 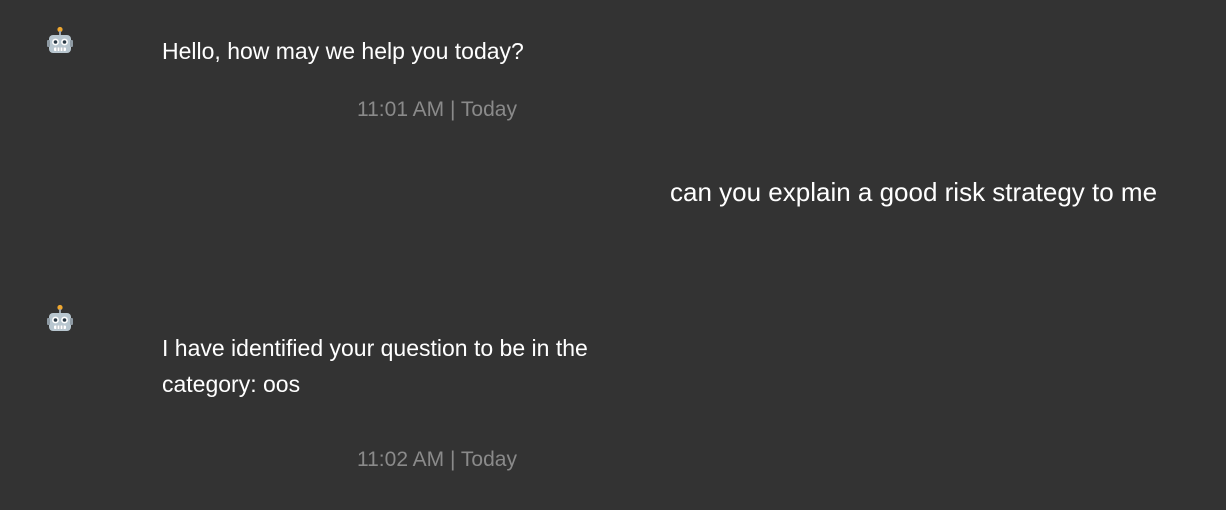 What do you see at coordinates (437, 459) in the screenshot?
I see `message-timestamp: 11:02 AM | Today` at bounding box center [437, 459].